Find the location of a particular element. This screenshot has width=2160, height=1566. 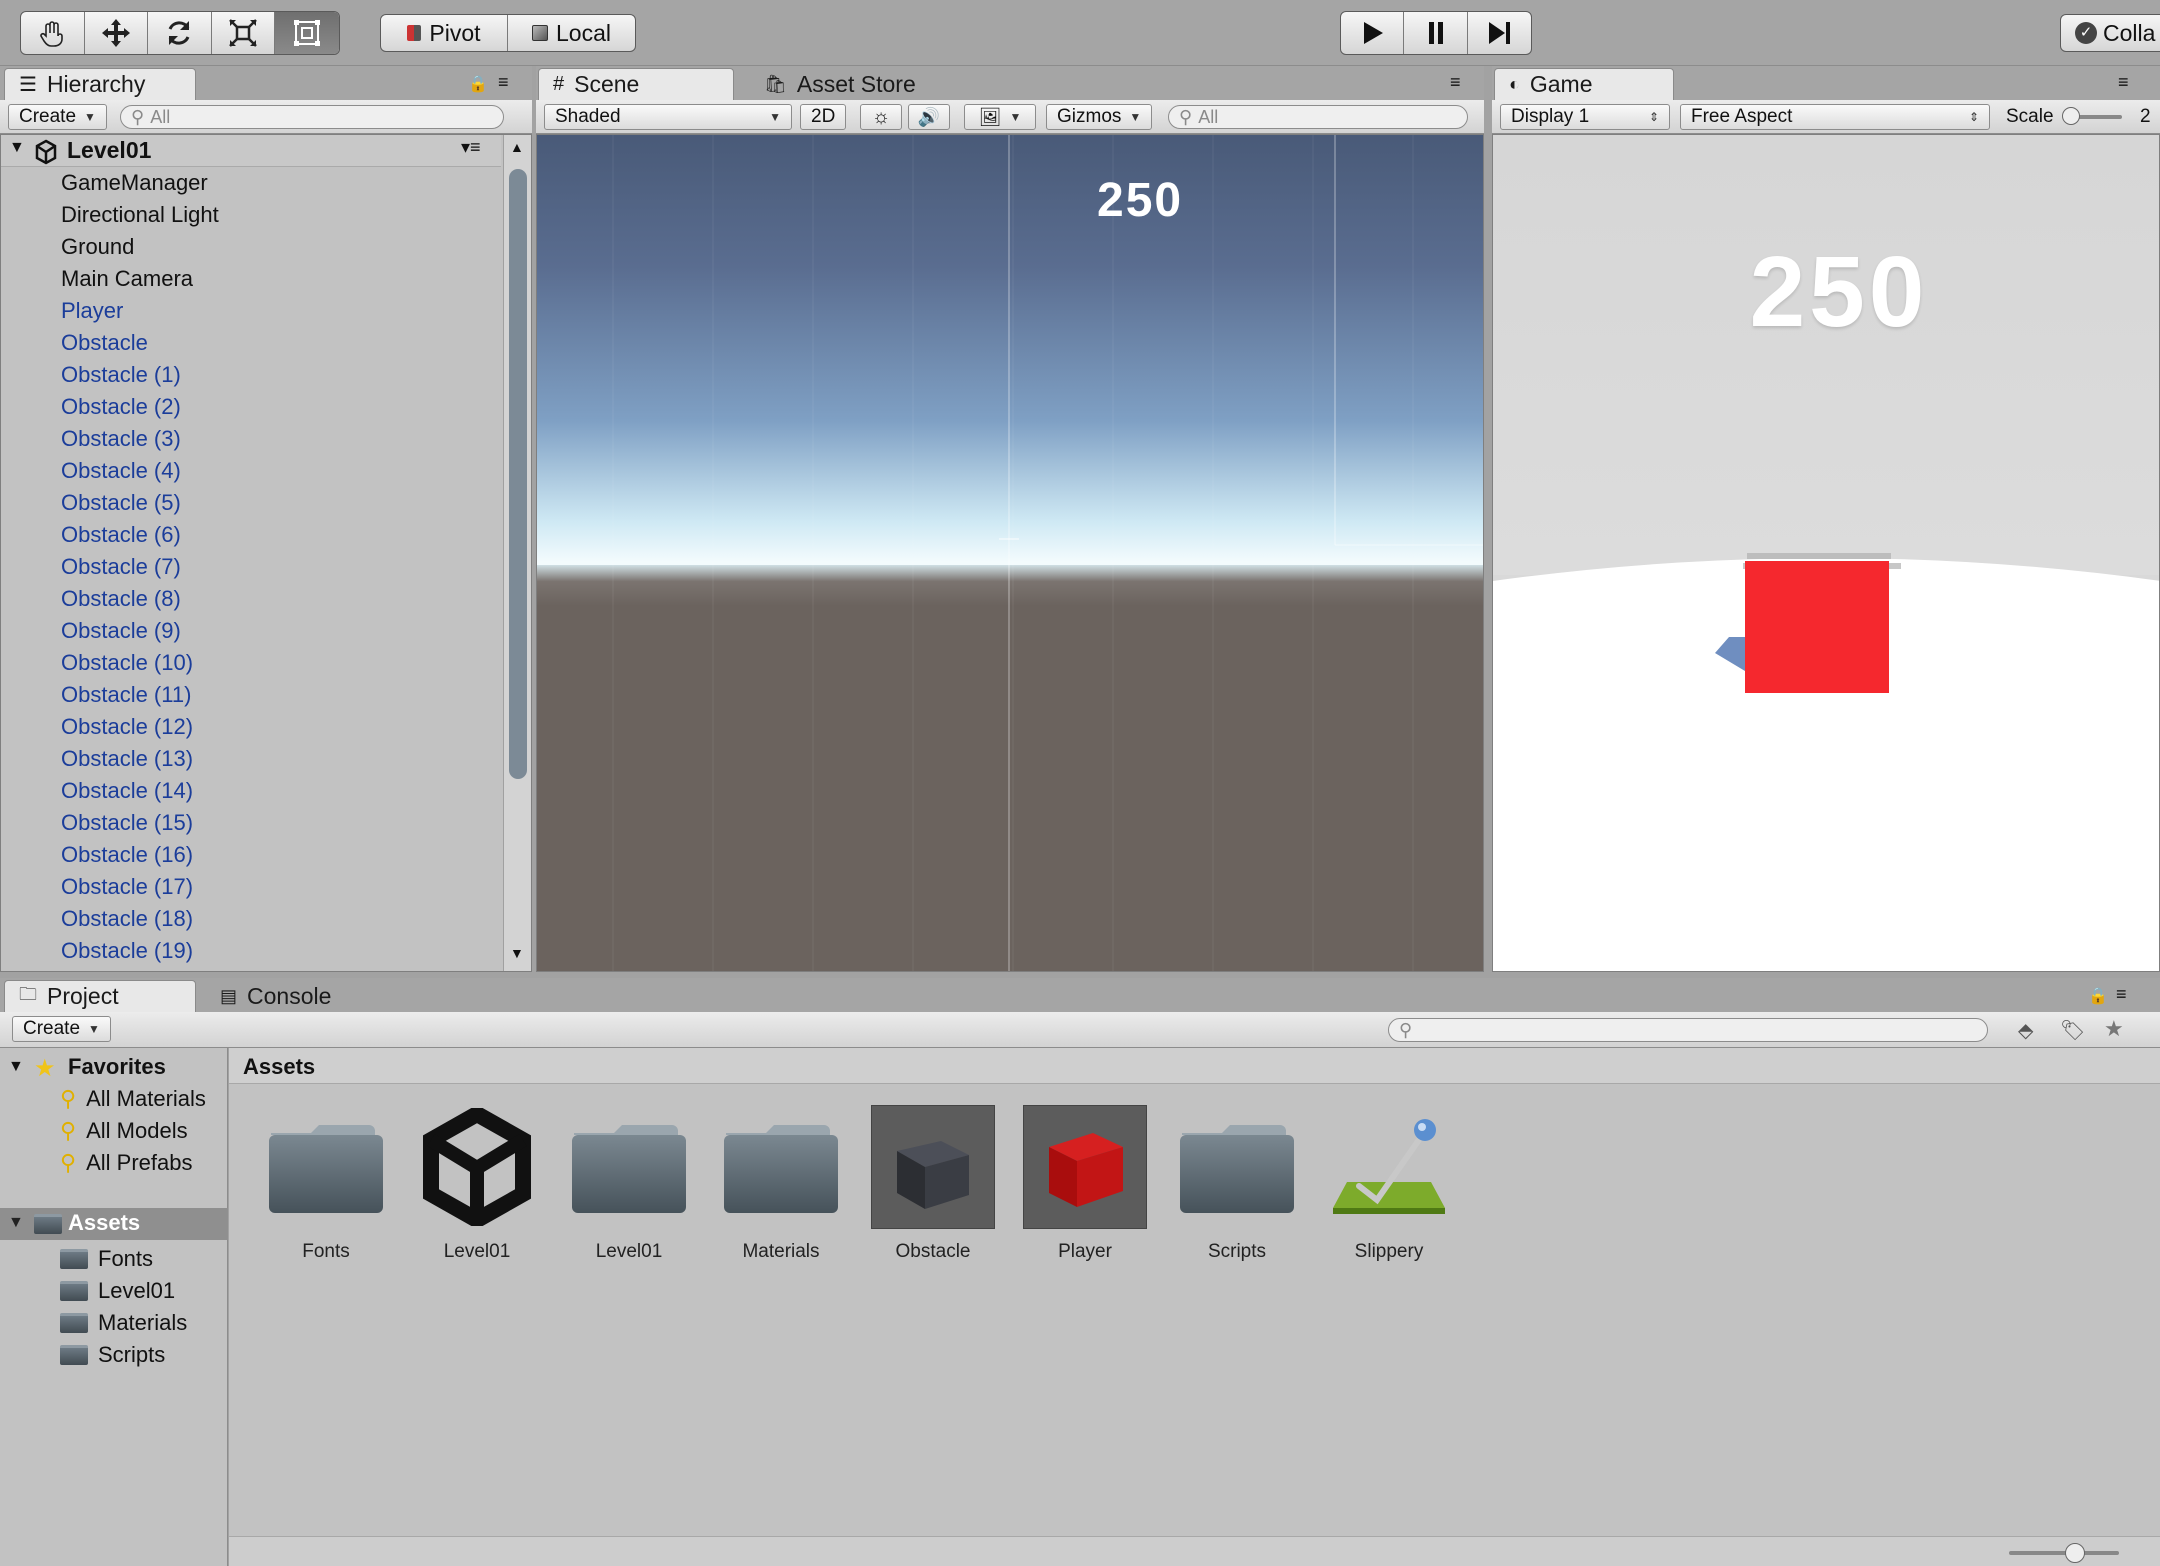

asset-tile: Slippery is located at coordinates (1389, 1184).